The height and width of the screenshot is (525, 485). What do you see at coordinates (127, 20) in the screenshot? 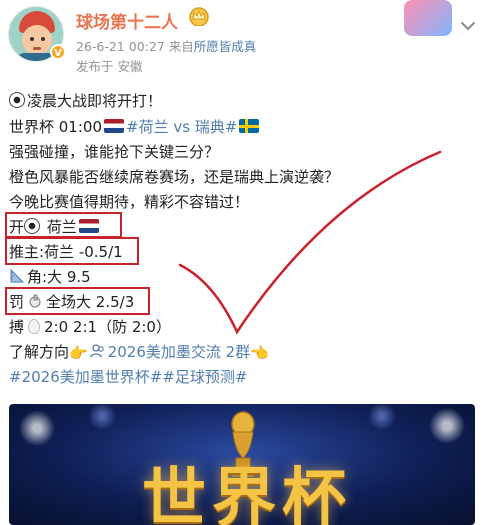
I see `username: 球场第十二人` at bounding box center [127, 20].